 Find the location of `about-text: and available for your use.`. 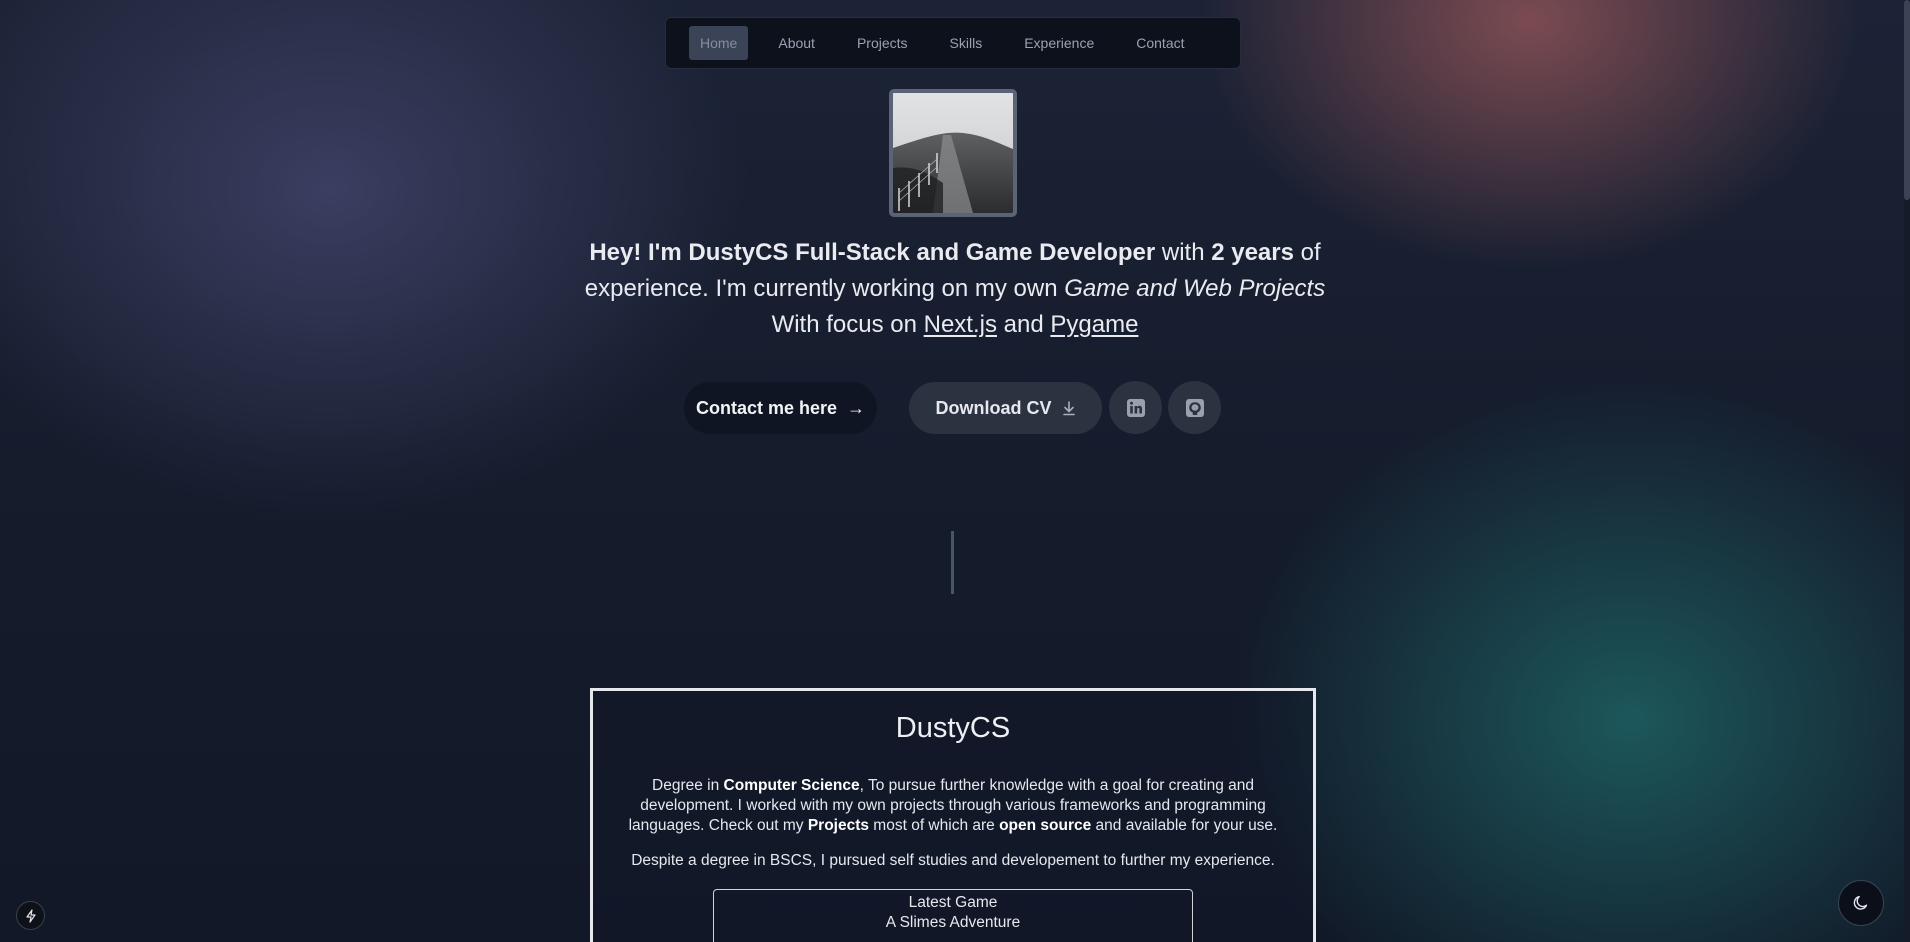

about-text: and available for your use. is located at coordinates (1184, 825).